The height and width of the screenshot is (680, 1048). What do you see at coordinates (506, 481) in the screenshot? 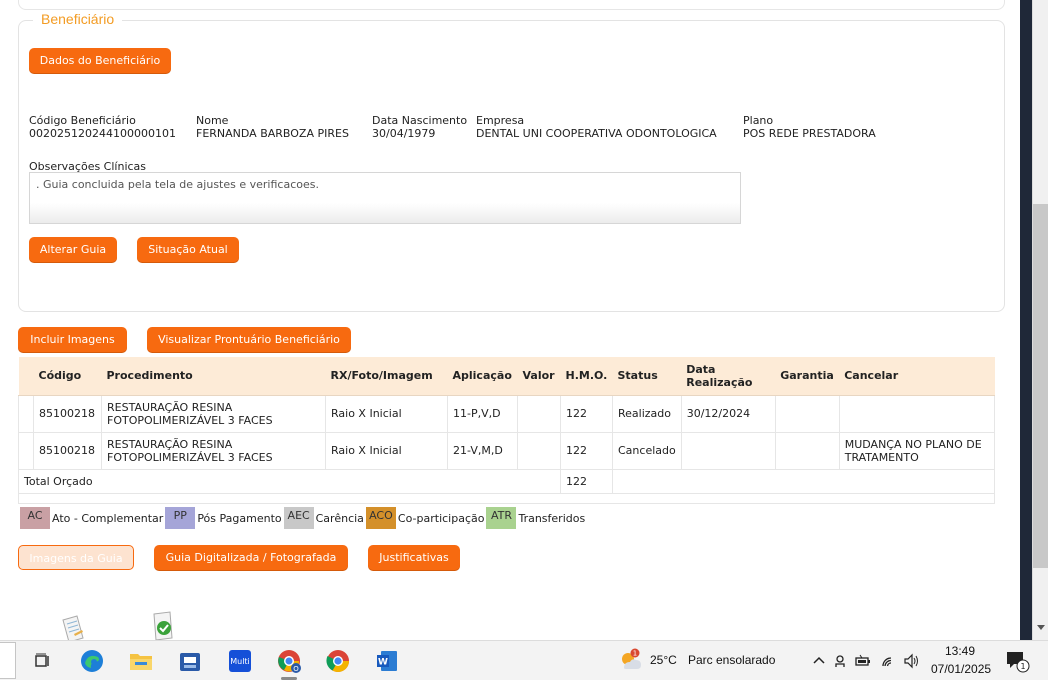
I see `total-row: Total Orçado 122` at bounding box center [506, 481].